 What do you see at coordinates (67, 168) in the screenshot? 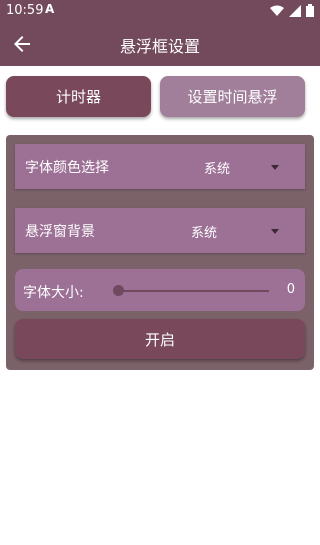
I see `font-color-label: 字体颜色选择` at bounding box center [67, 168].